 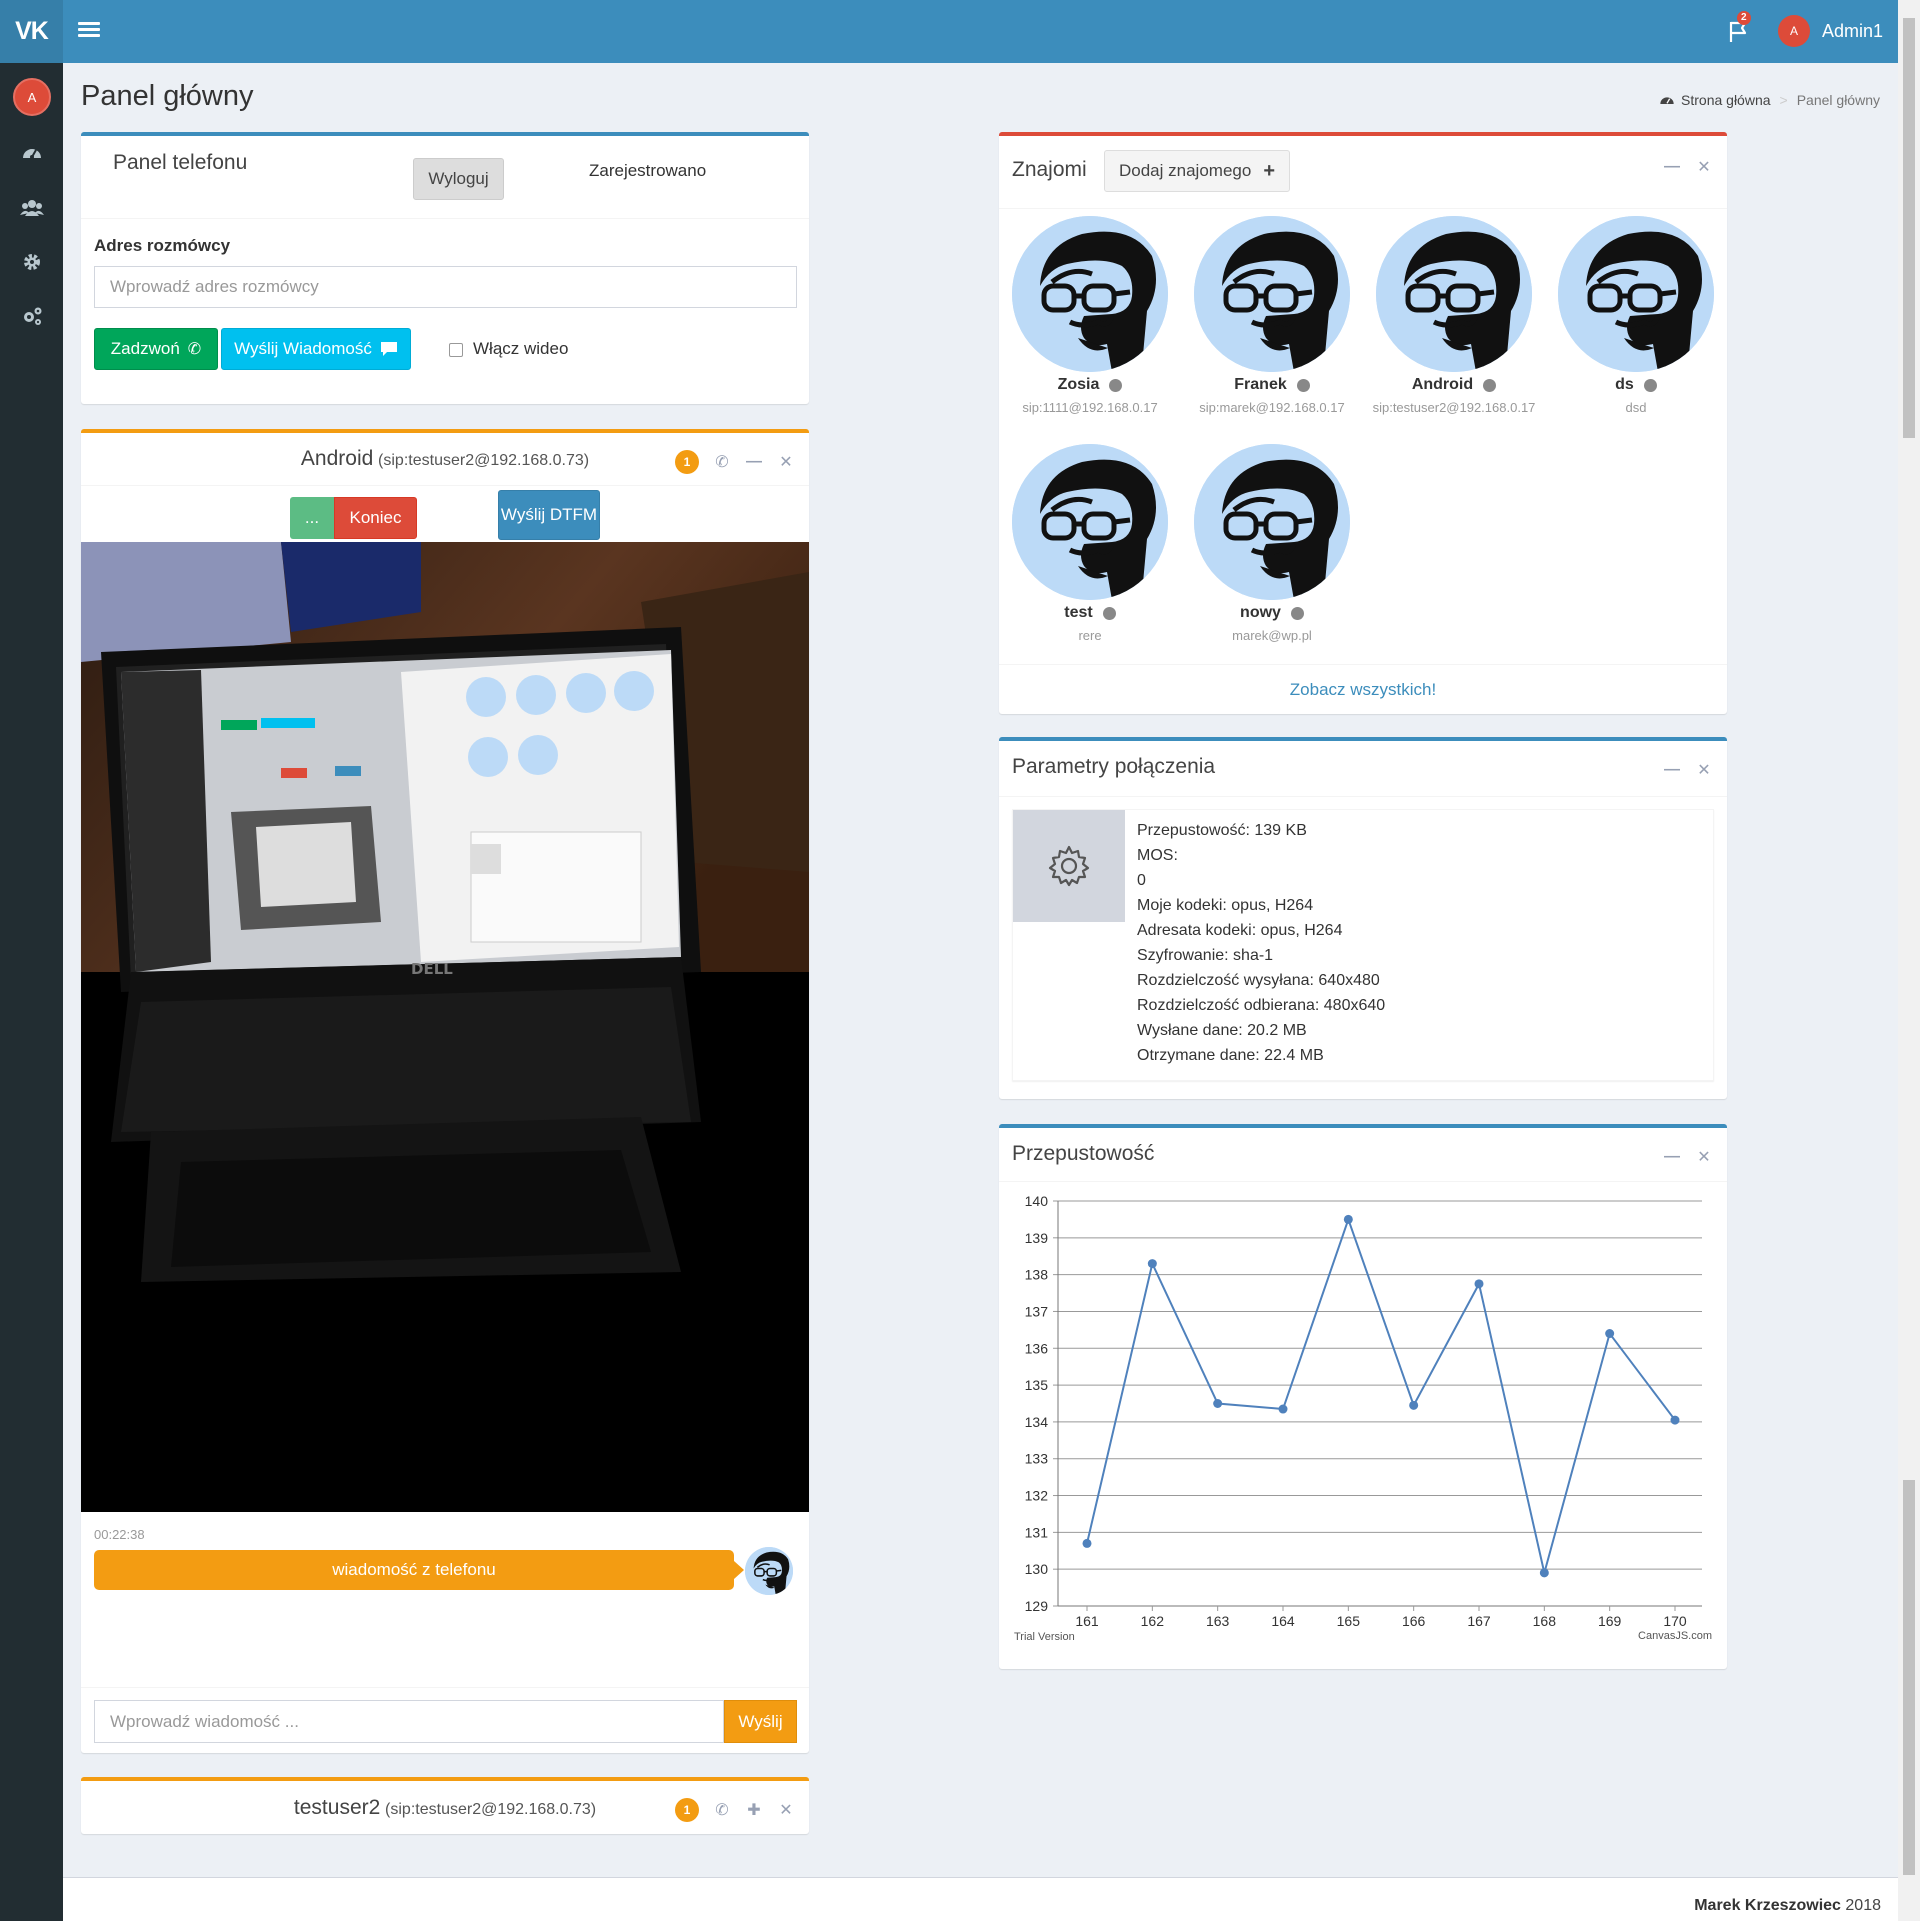 What do you see at coordinates (1624, 384) in the screenshot?
I see `friend-name: ds` at bounding box center [1624, 384].